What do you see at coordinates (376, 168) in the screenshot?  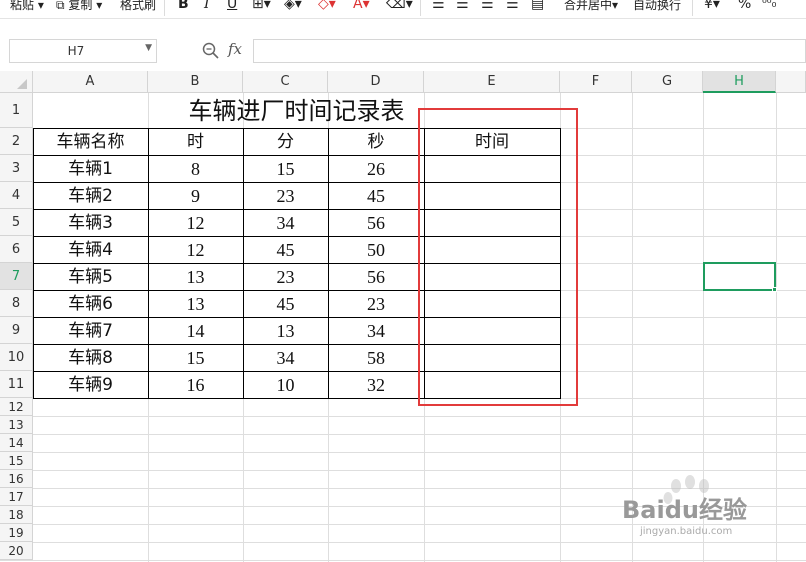 I see `data-cell: 26` at bounding box center [376, 168].